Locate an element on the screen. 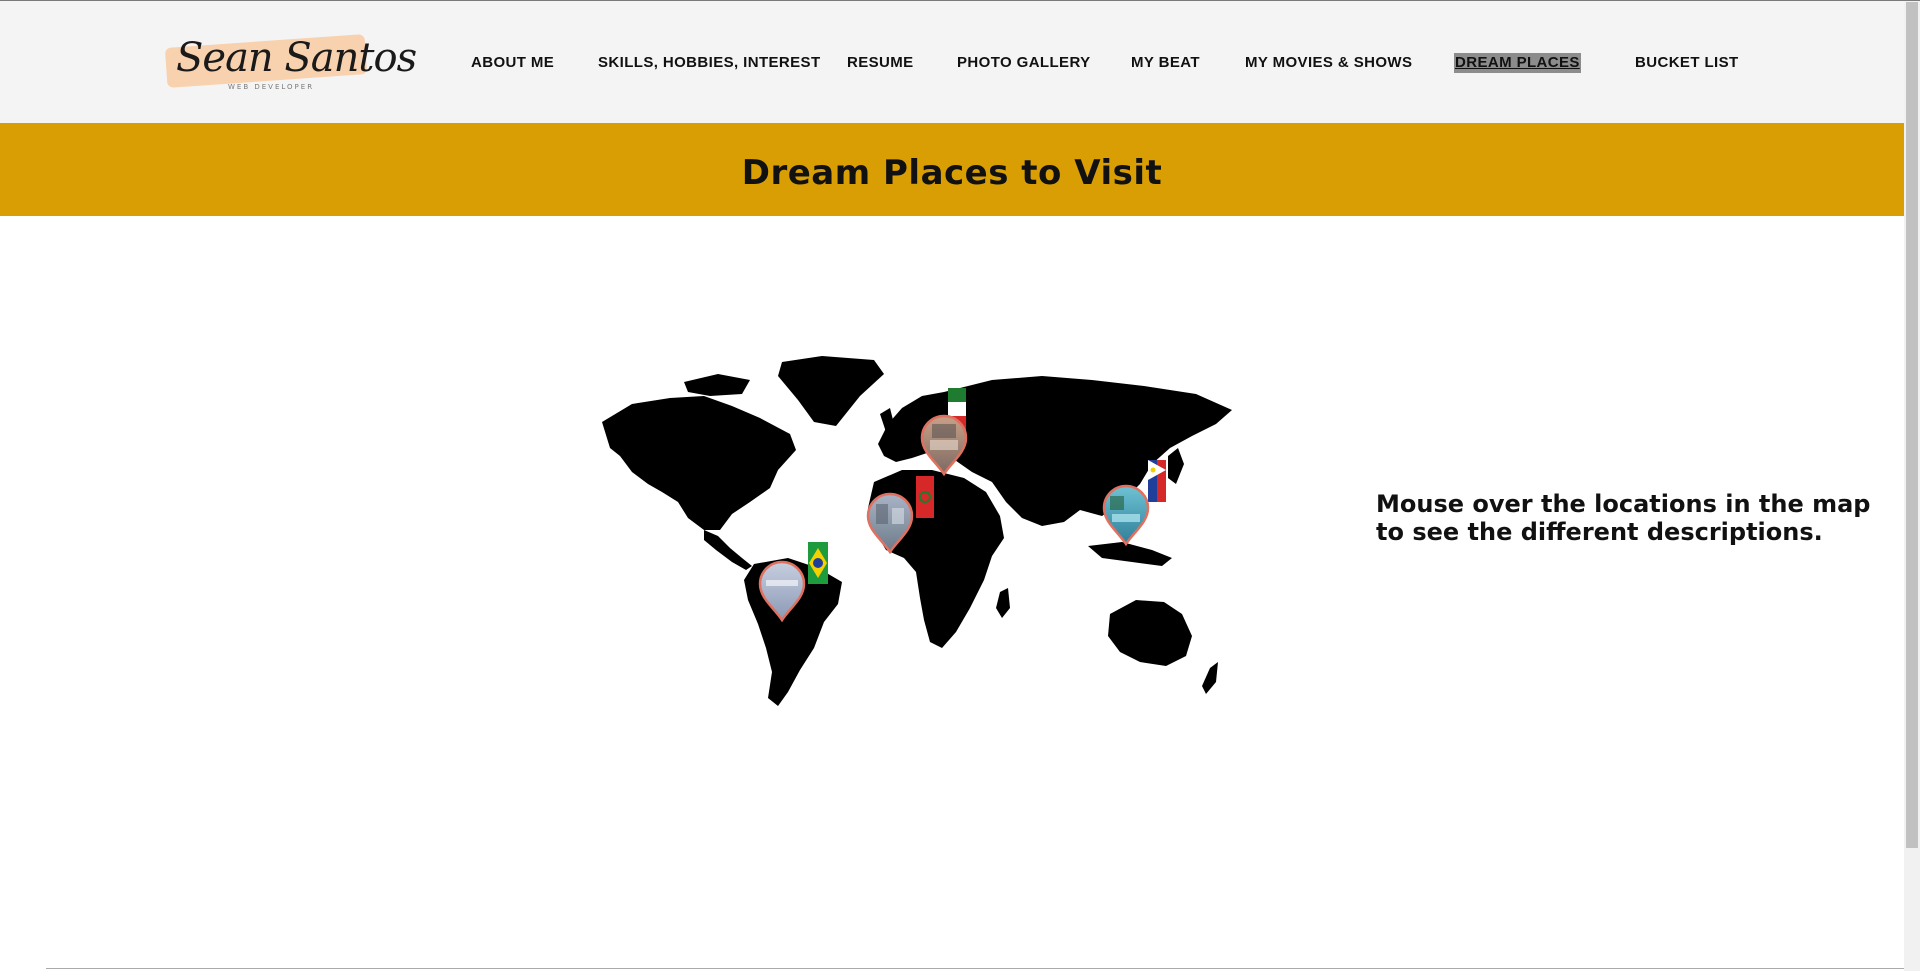 Image resolution: width=1920 pixels, height=971 pixels. australia-shape is located at coordinates (1150, 633).